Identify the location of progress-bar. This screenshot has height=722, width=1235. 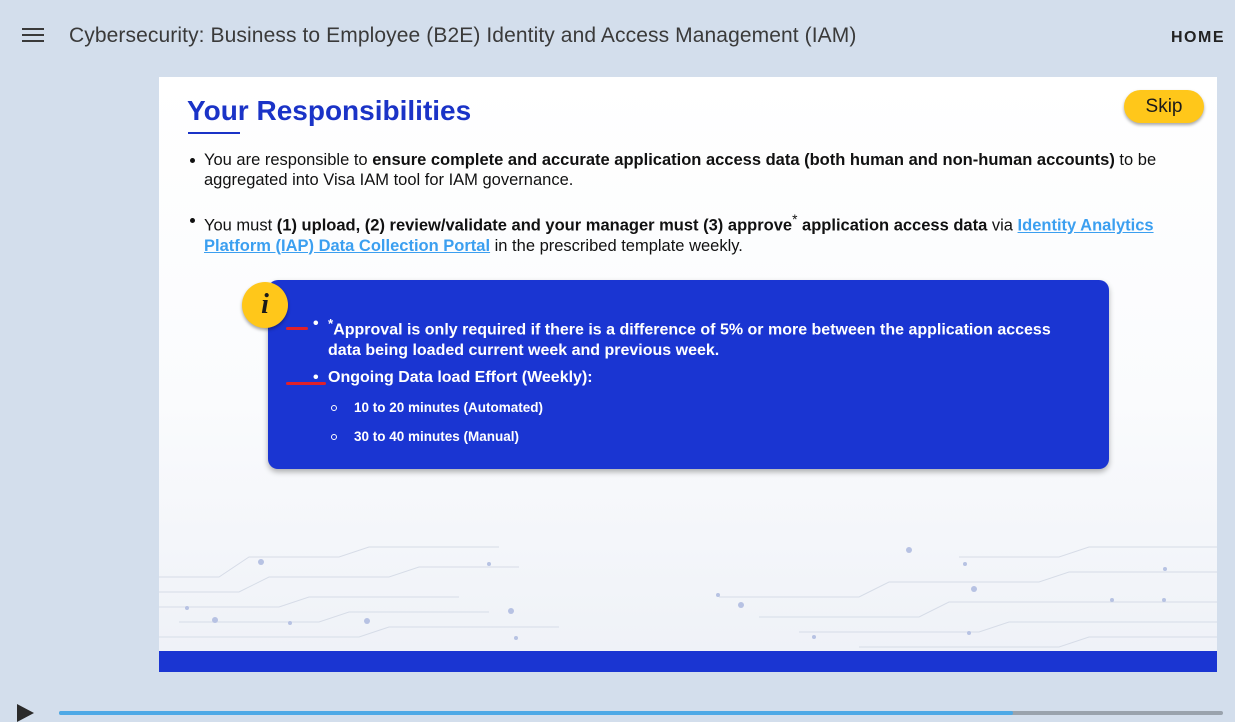
(641, 713).